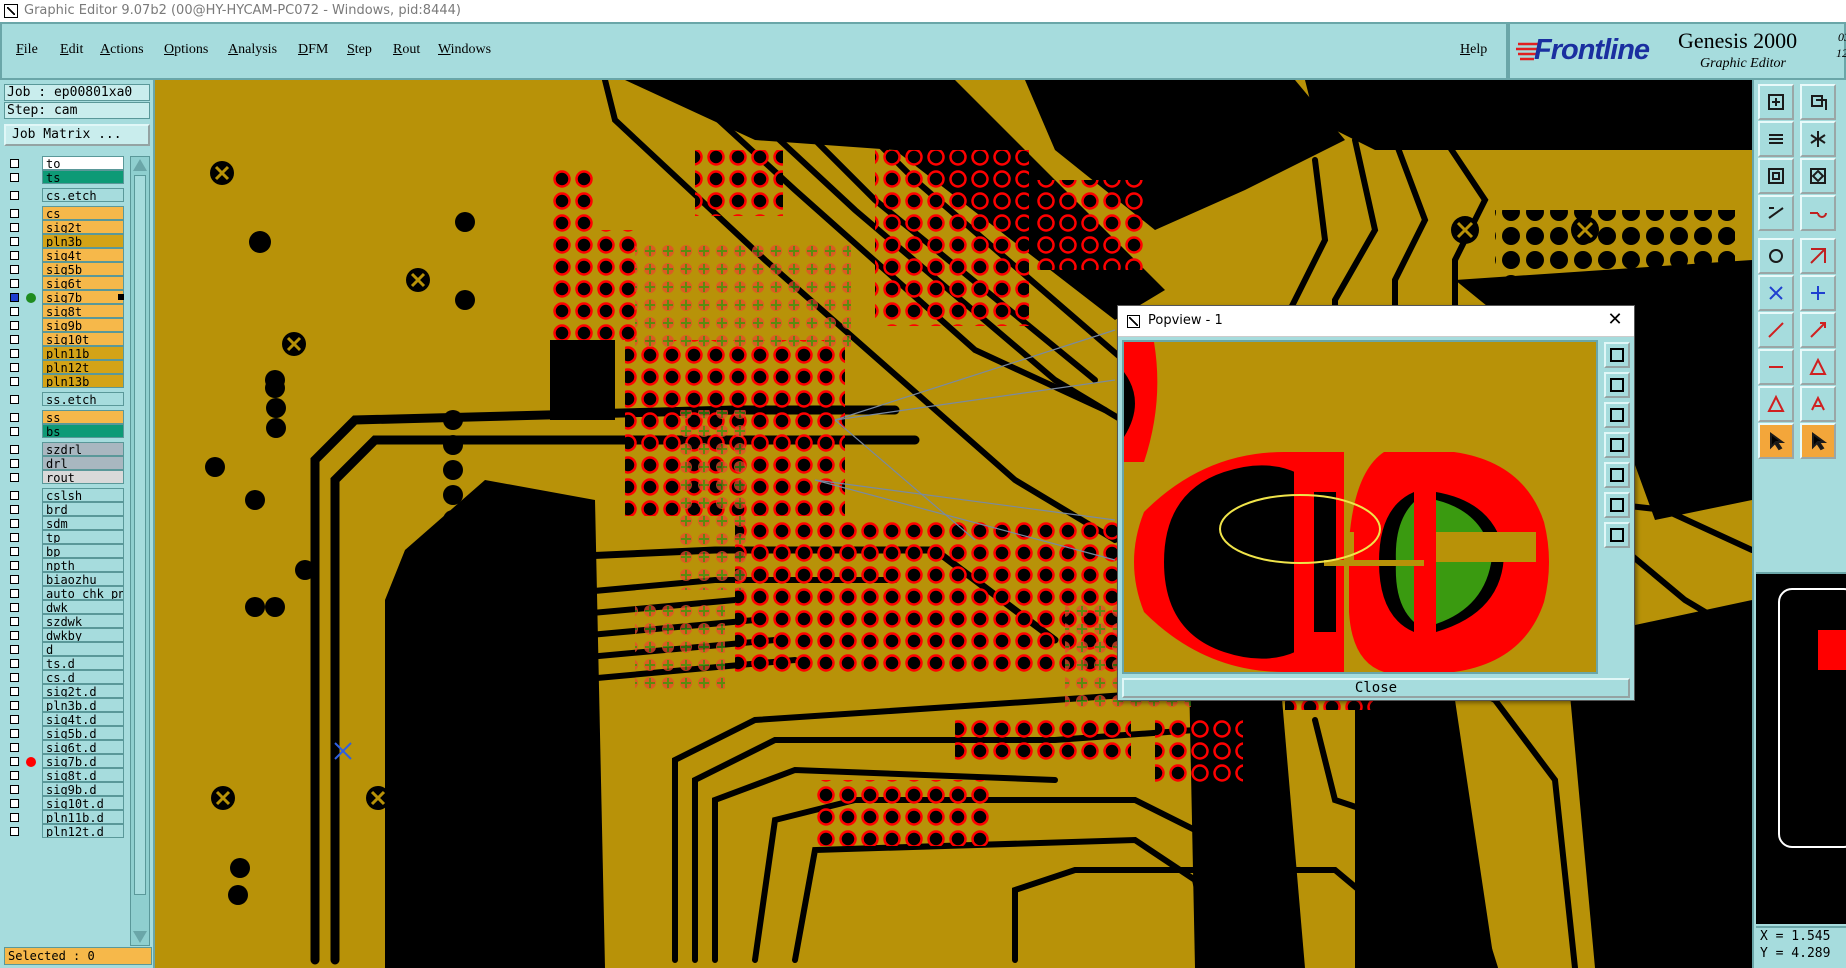 The width and height of the screenshot is (1846, 968). I want to click on menu-analysis: Analysis, so click(252, 50).